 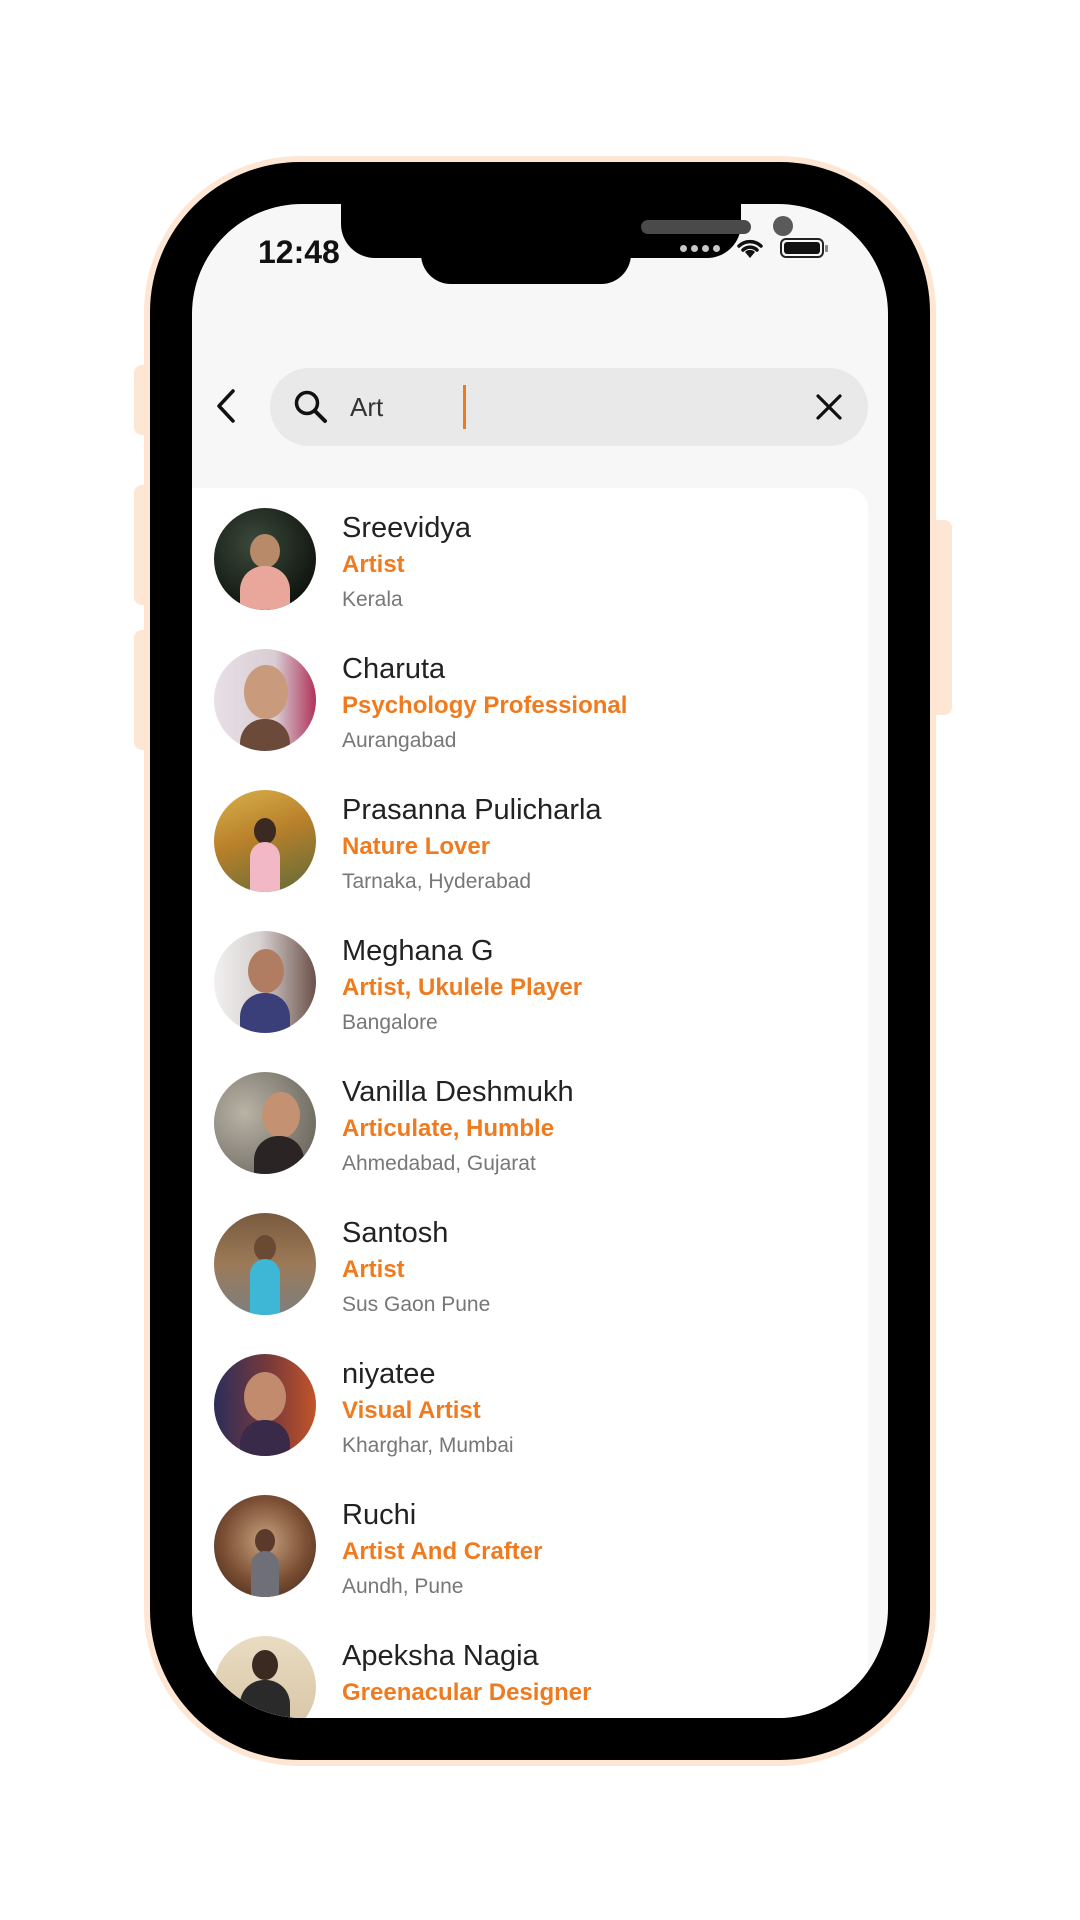 What do you see at coordinates (439, 1163) in the screenshot?
I see `result-location: Ahmedabad, Gujarat` at bounding box center [439, 1163].